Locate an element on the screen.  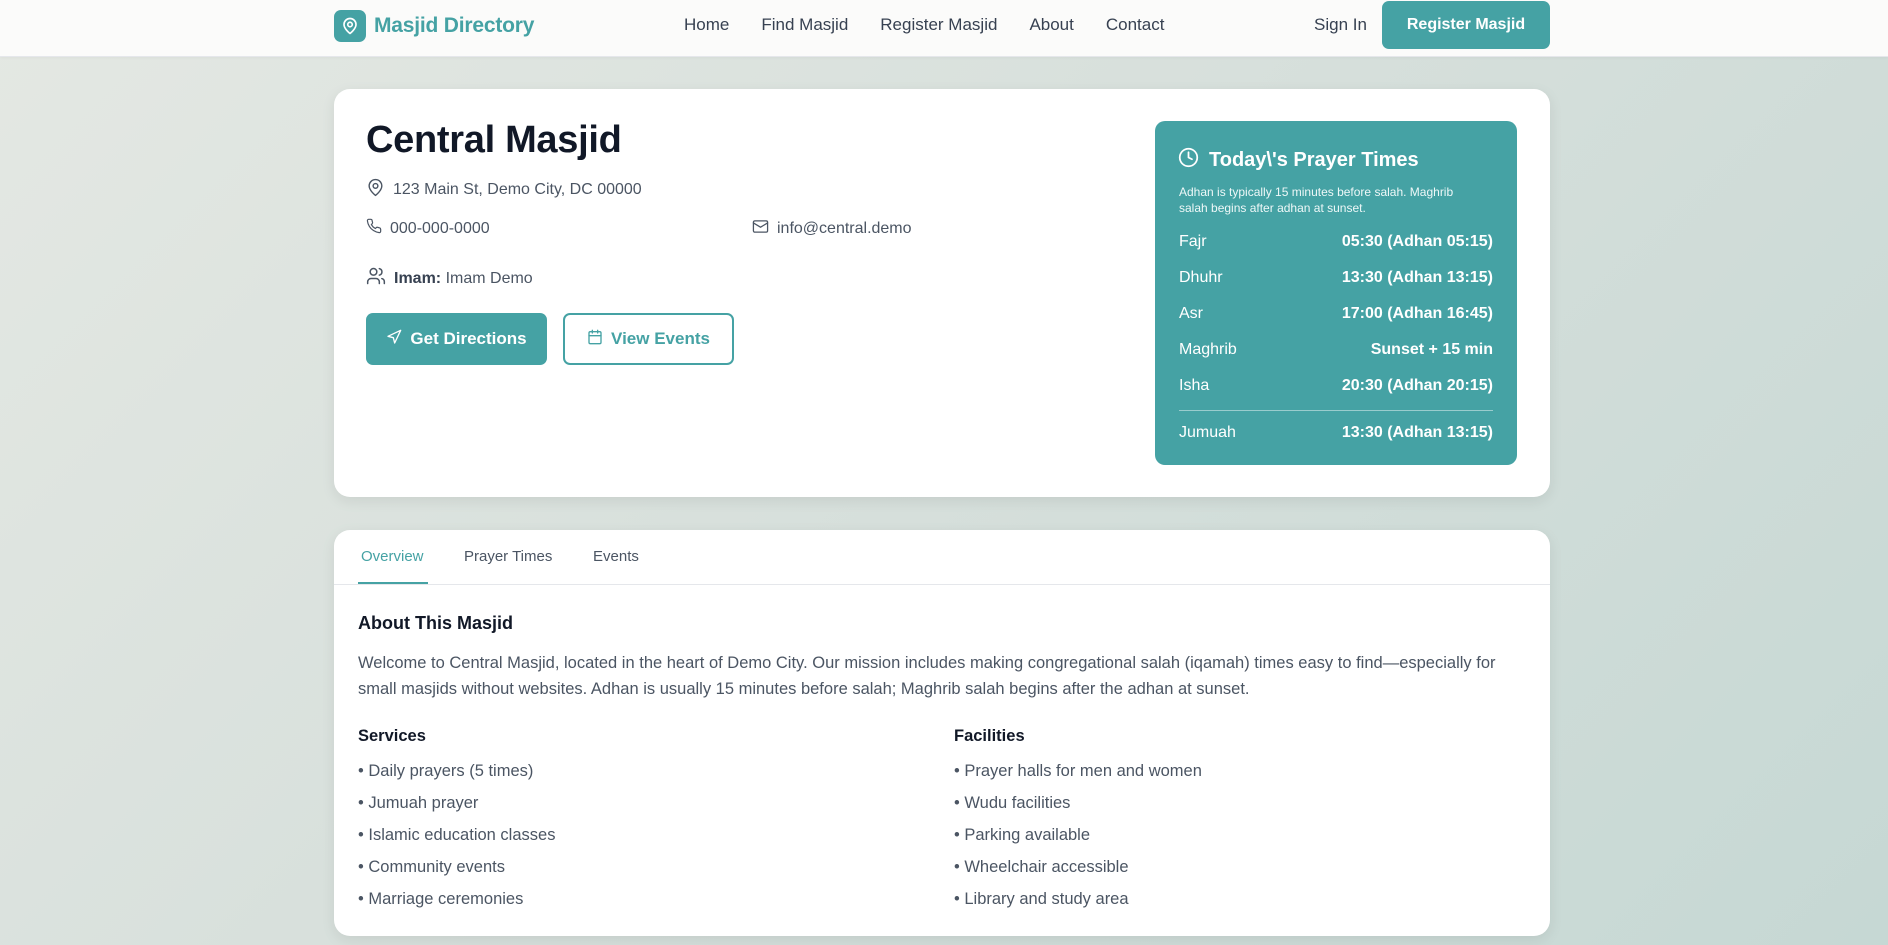
nav-link-register-masjid: Register Masjid is located at coordinates (938, 25).